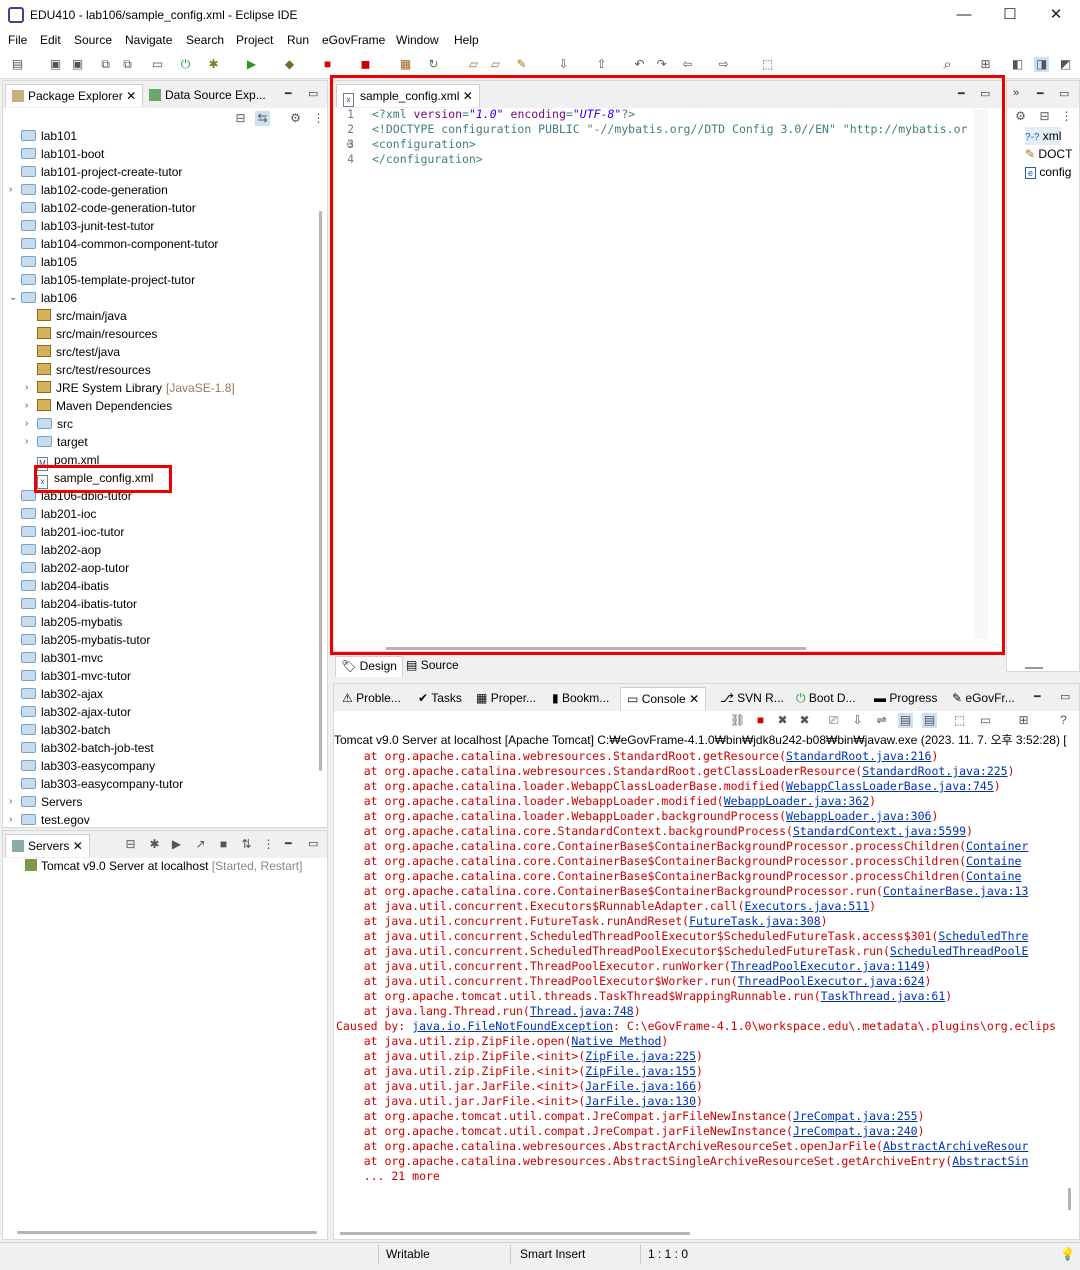 This screenshot has width=1080, height=1270. What do you see at coordinates (108, 280) in the screenshot?
I see `tree-item: lab105-template-project-tutor` at bounding box center [108, 280].